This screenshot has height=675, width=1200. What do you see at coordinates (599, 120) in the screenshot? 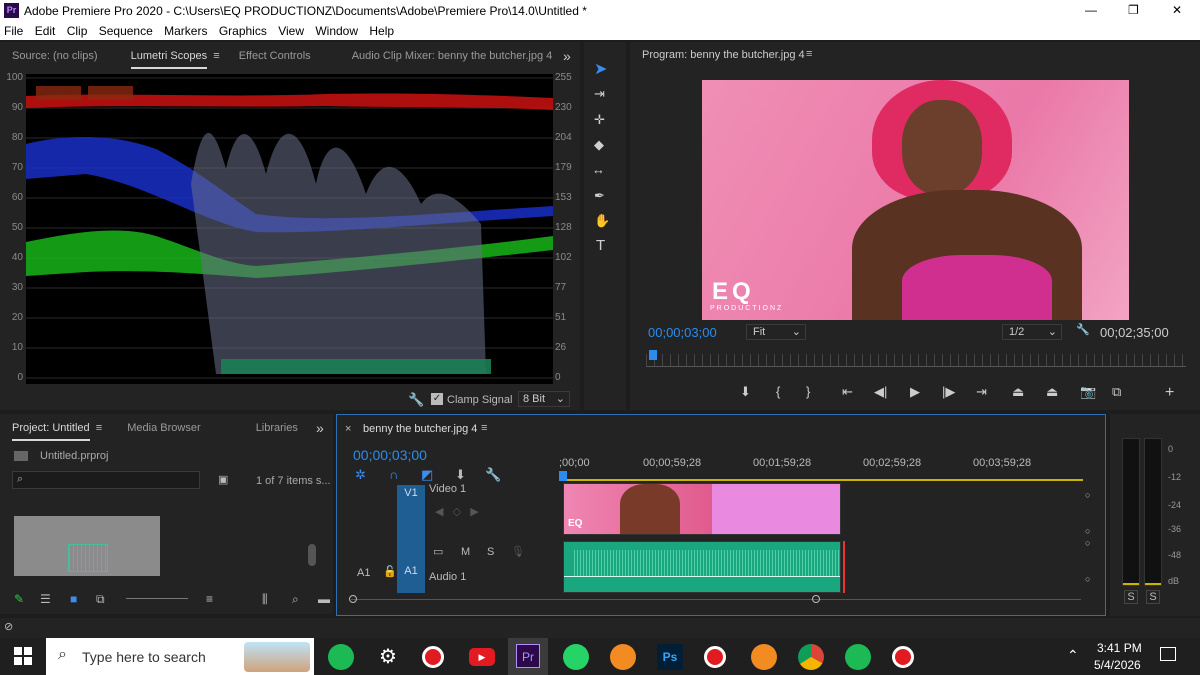
I see `ripple-edit-tool-icon: ✛` at bounding box center [599, 120].